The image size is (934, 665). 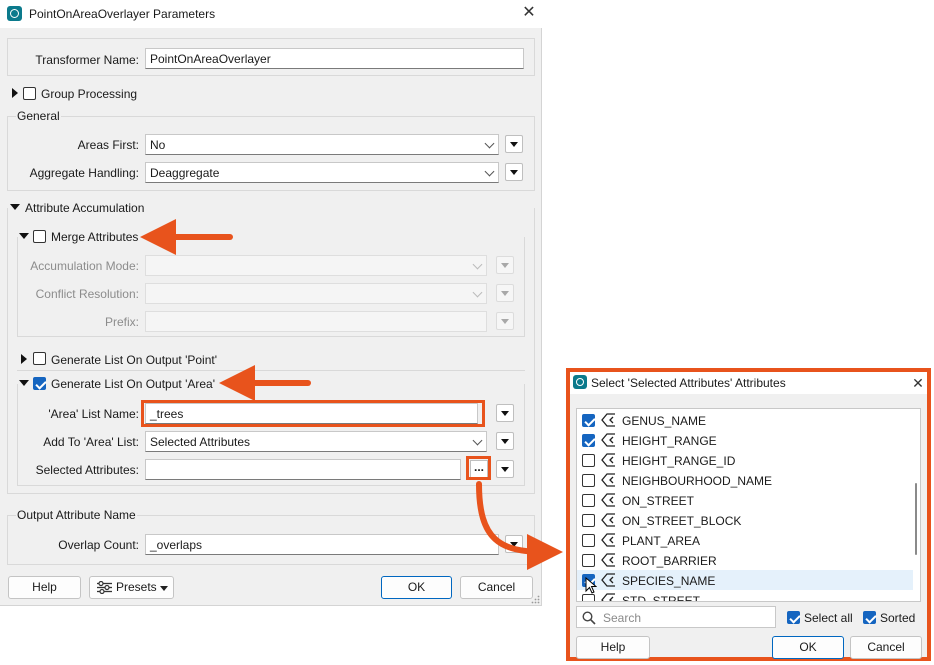 What do you see at coordinates (622, 618) in the screenshot?
I see `search-placeholder: Search` at bounding box center [622, 618].